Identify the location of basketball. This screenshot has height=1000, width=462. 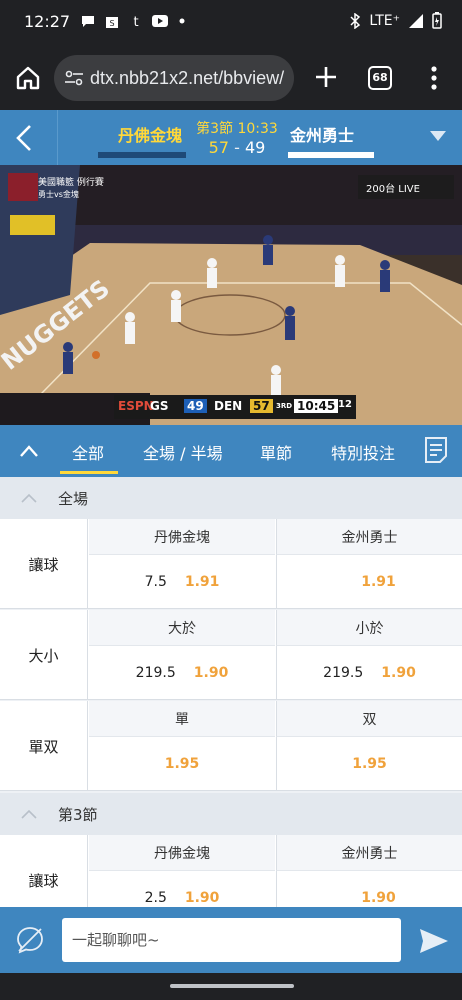
(96, 355).